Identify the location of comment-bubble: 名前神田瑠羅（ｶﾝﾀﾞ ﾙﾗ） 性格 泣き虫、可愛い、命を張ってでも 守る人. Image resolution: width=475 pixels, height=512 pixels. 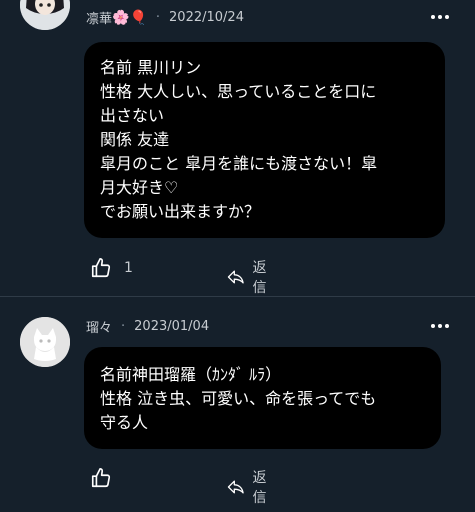
(262, 398).